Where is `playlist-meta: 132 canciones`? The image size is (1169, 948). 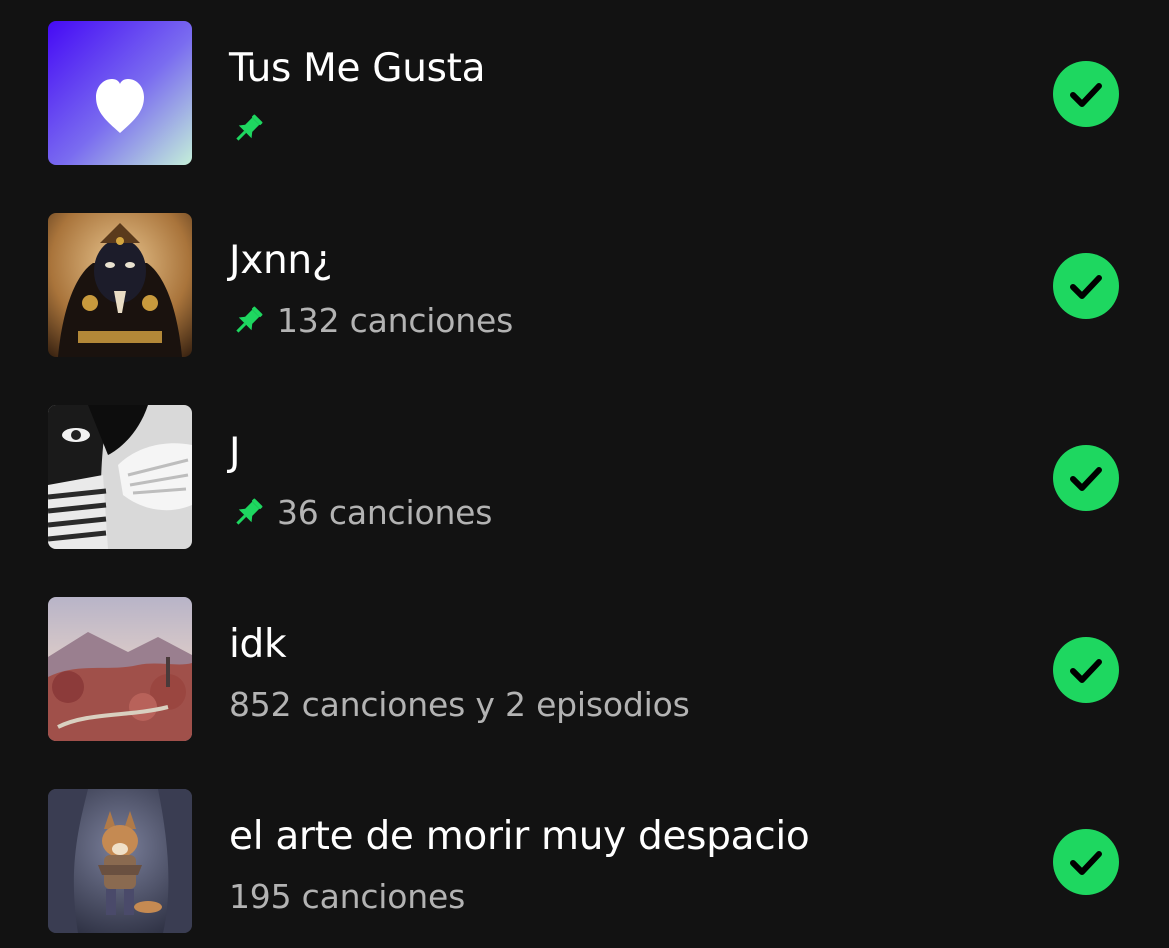
playlist-meta: 132 canciones is located at coordinates (371, 321).